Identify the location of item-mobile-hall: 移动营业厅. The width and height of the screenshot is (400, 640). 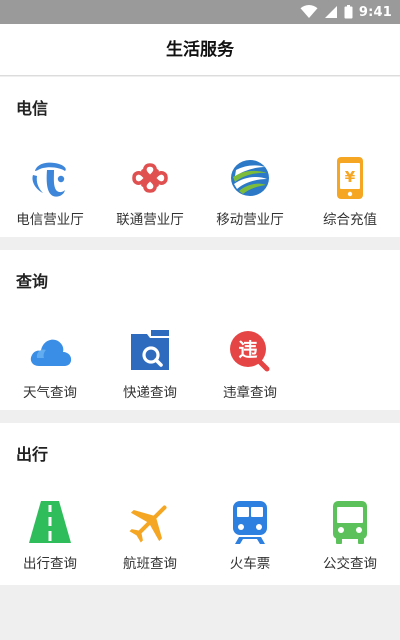
(250, 195).